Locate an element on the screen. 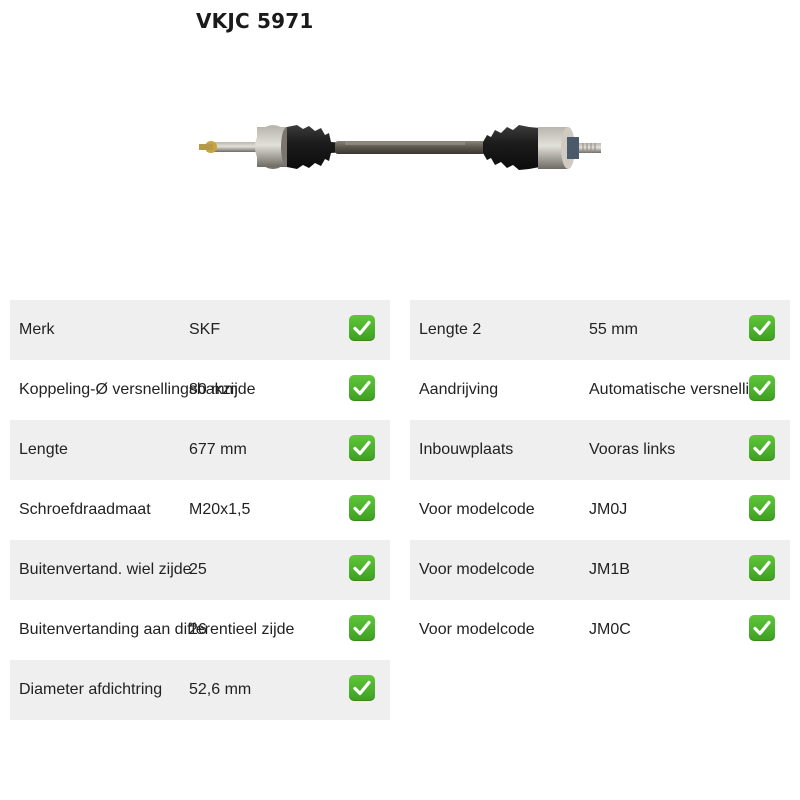 Image resolution: width=800 pixels, height=800 pixels. product-title: VKJC 5971 is located at coordinates (255, 21).